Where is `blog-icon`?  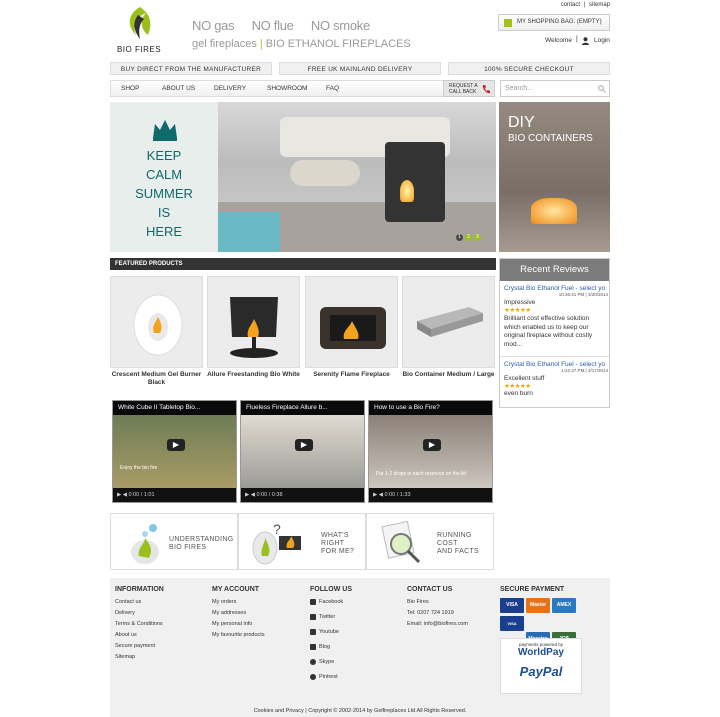
blog-icon is located at coordinates (313, 647).